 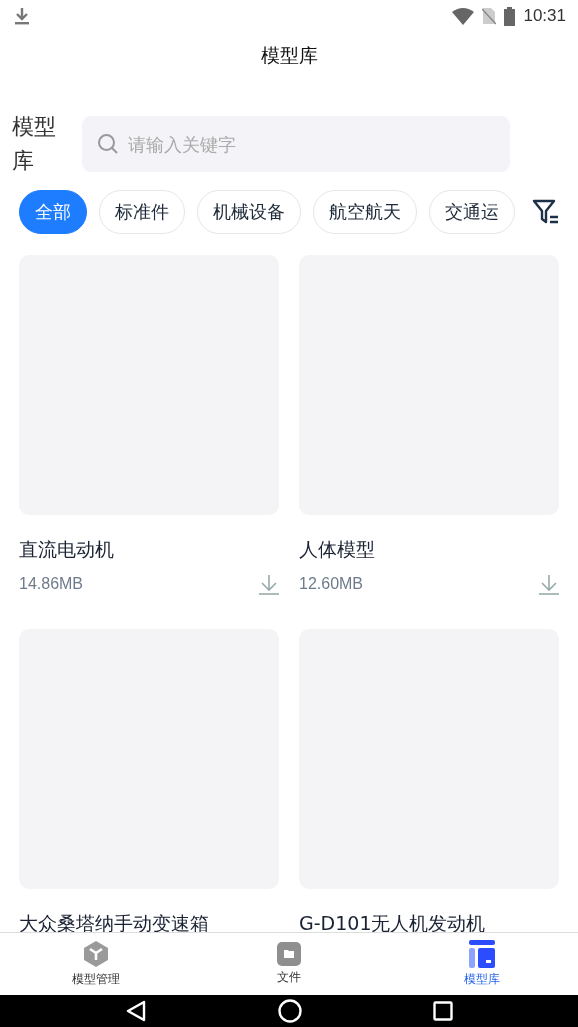 What do you see at coordinates (489, 16) in the screenshot?
I see `no-sim-icon` at bounding box center [489, 16].